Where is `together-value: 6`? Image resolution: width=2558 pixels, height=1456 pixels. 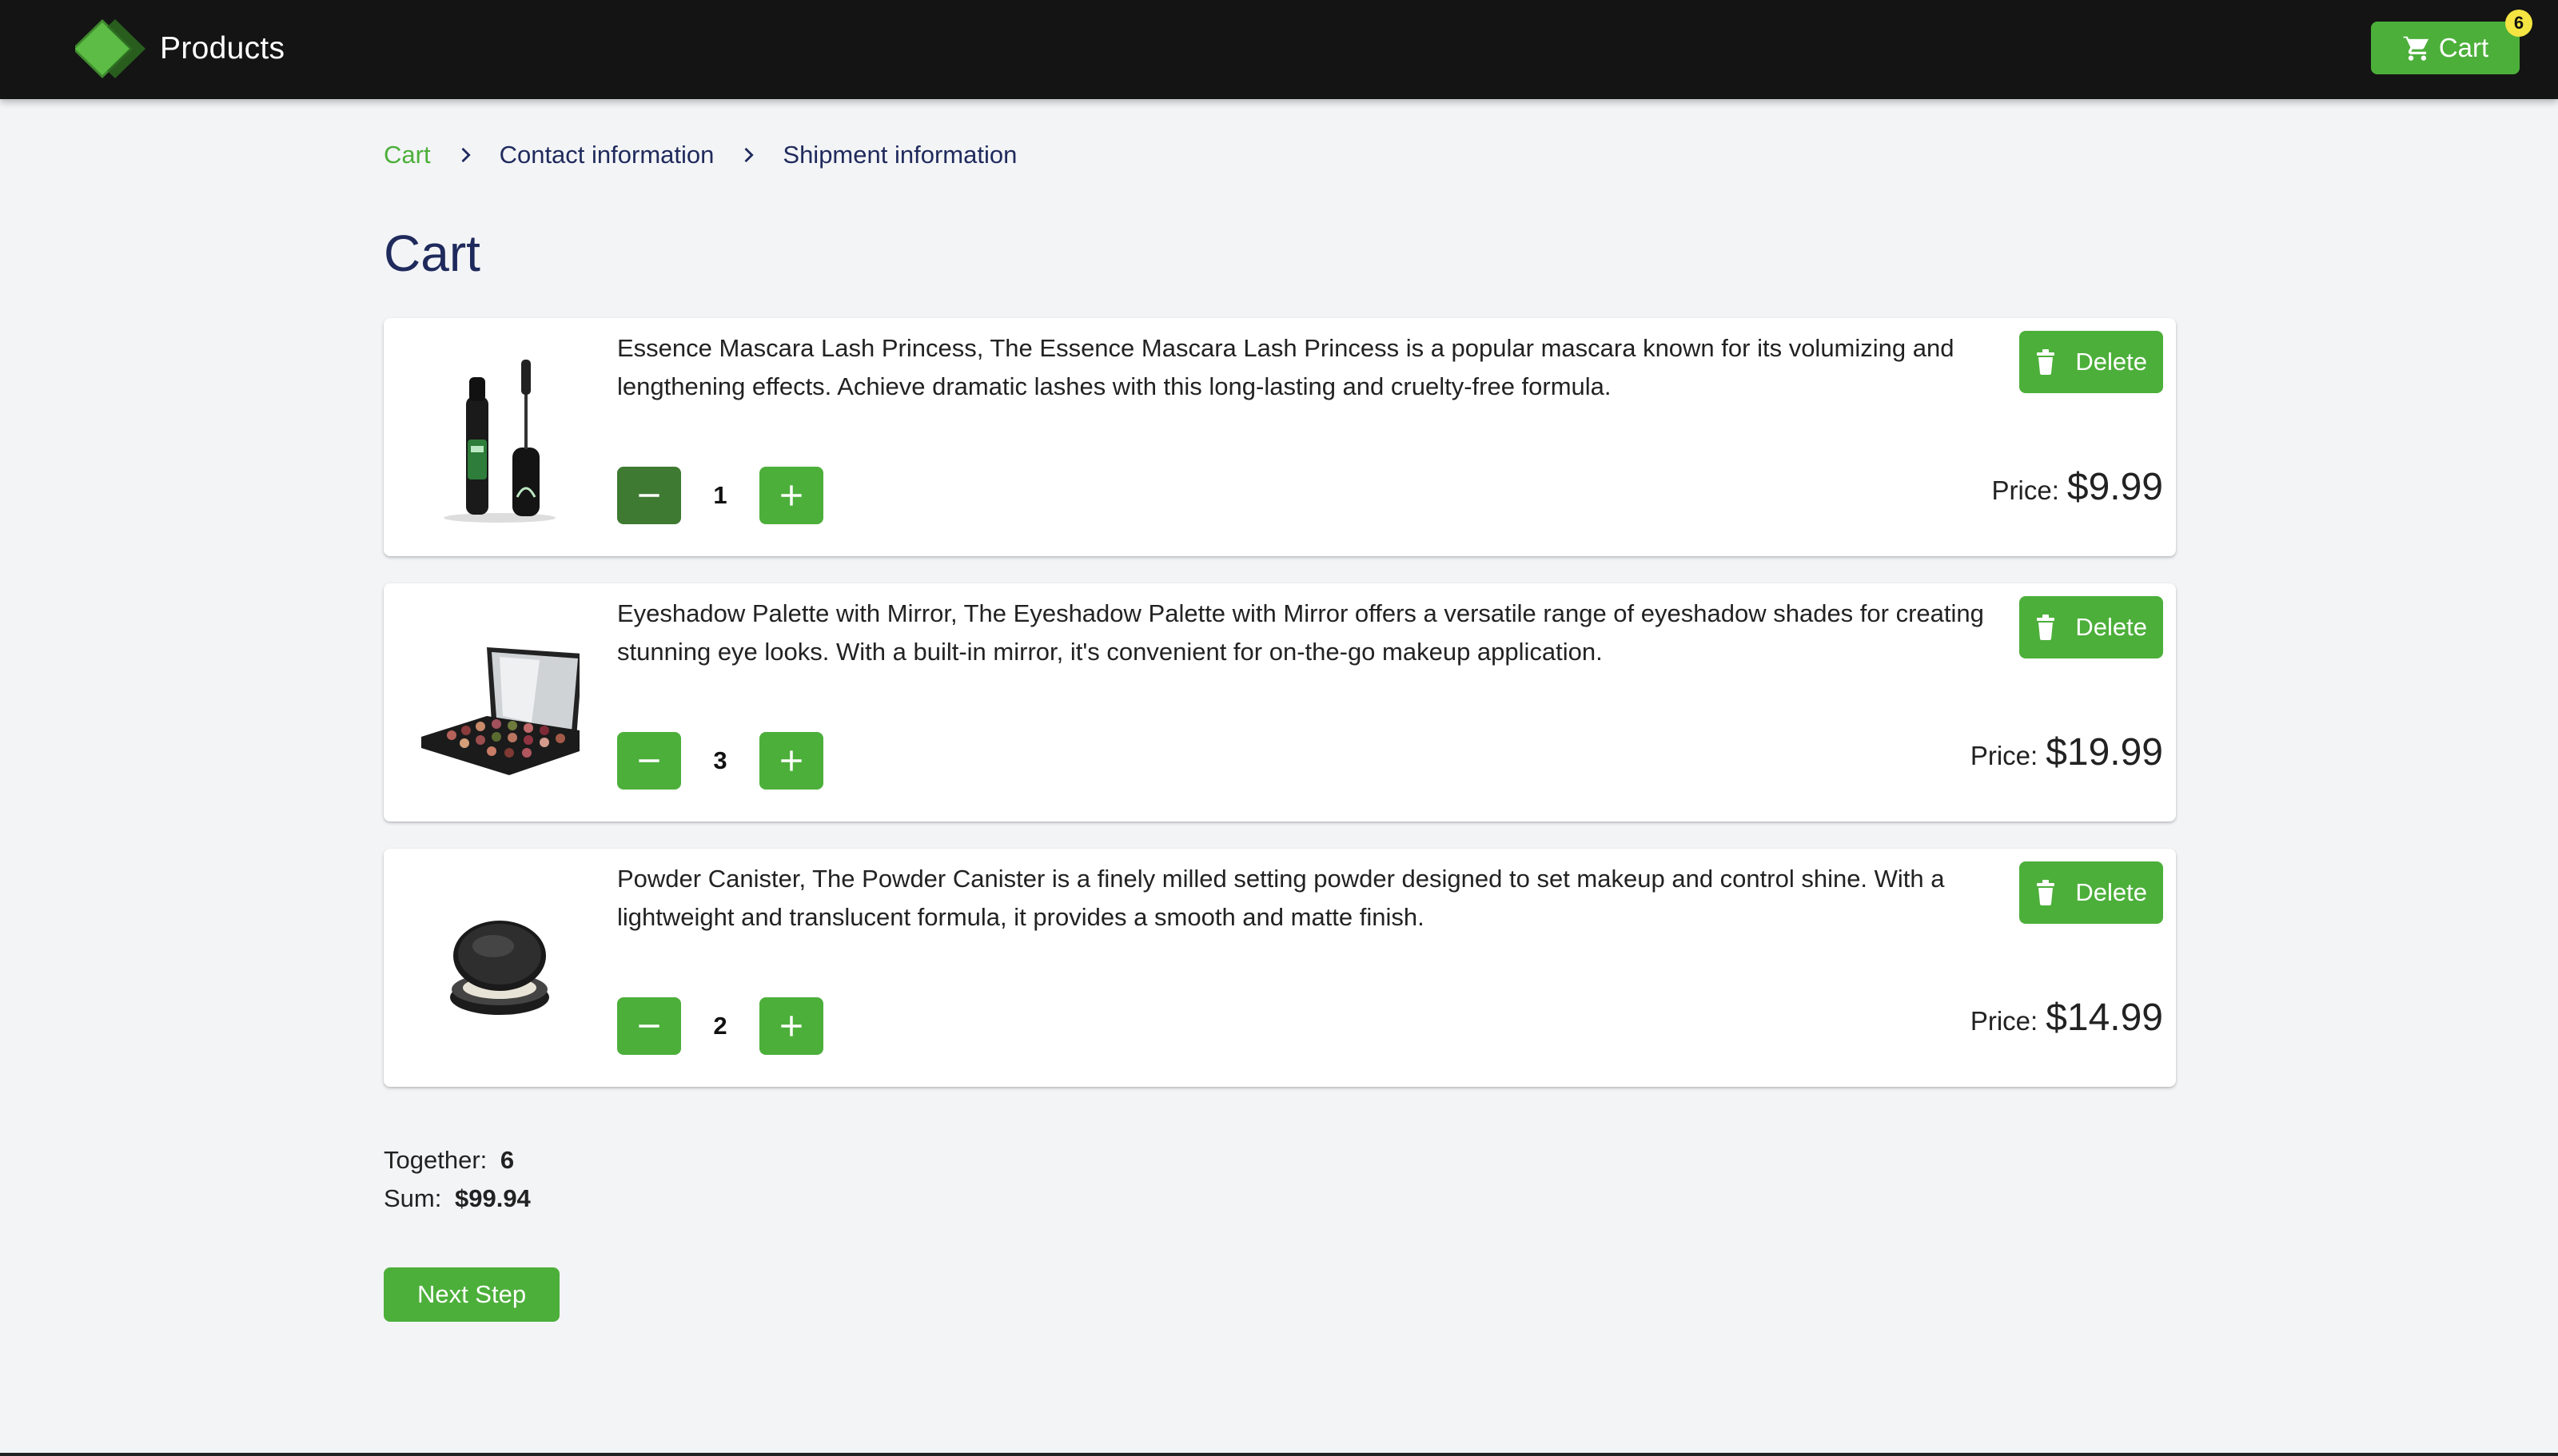
together-value: 6 is located at coordinates (507, 1160).